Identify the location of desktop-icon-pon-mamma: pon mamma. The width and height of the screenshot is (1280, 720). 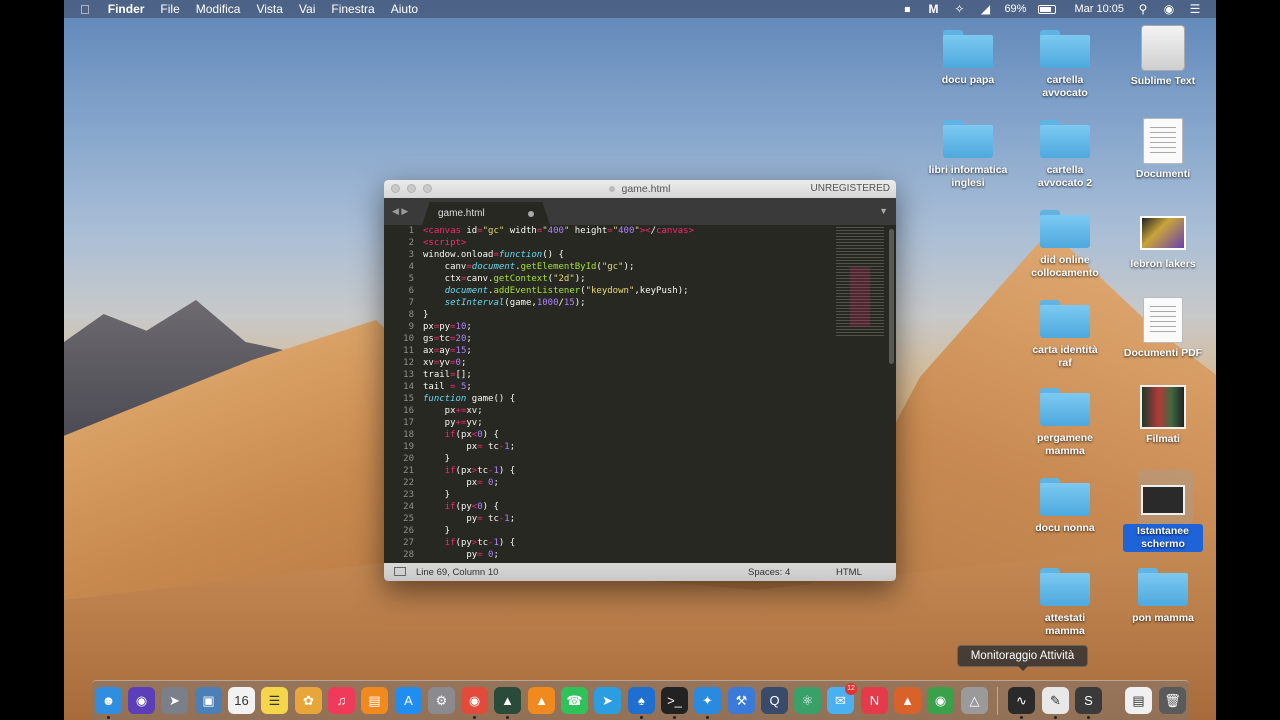
(1163, 596).